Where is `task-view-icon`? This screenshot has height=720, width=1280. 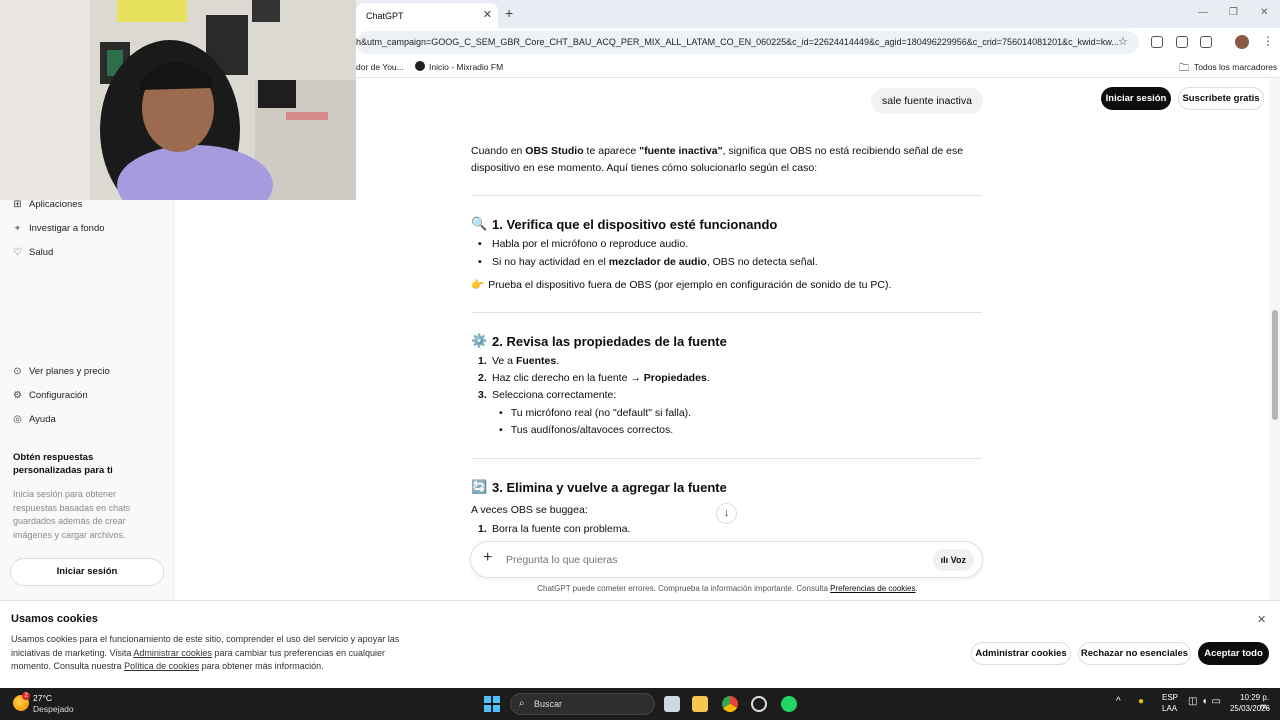
task-view-icon is located at coordinates (672, 704).